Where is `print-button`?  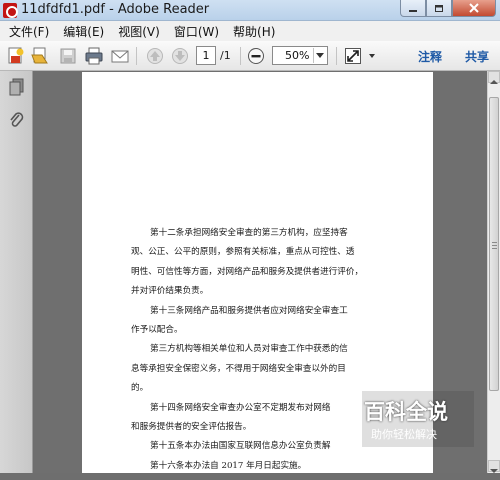
print-button is located at coordinates (94, 56).